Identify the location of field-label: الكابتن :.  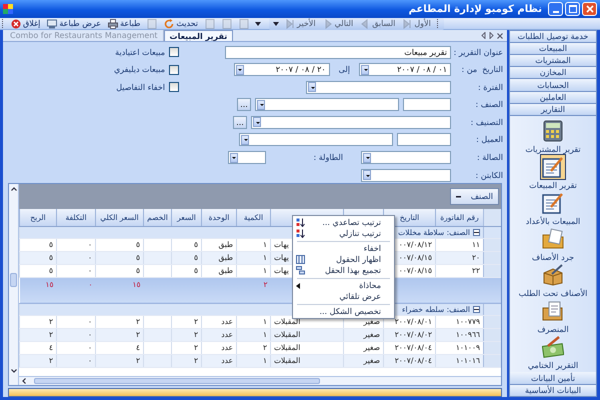
(488, 175).